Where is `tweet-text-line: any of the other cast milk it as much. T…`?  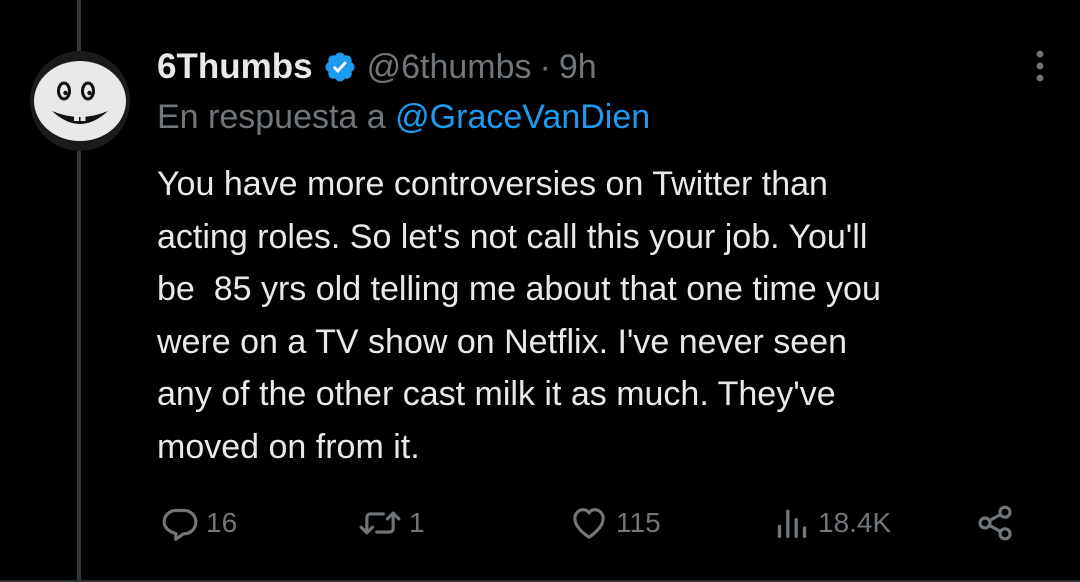 tweet-text-line: any of the other cast milk it as much. T… is located at coordinates (496, 394).